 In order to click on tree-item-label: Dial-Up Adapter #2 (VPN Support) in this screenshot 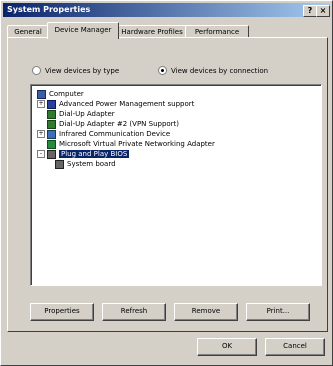, I will do `click(119, 124)`.